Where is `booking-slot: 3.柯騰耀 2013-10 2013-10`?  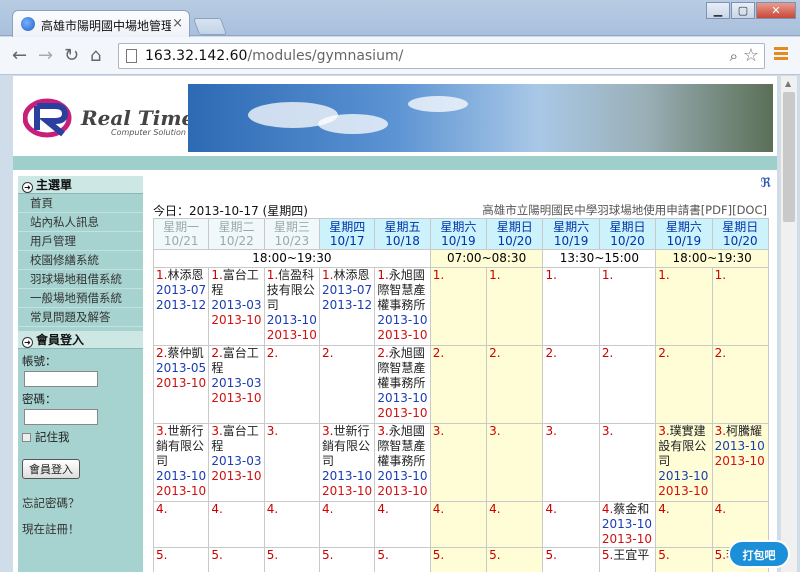 booking-slot: 3.柯騰耀 2013-10 2013-10 is located at coordinates (740, 462).